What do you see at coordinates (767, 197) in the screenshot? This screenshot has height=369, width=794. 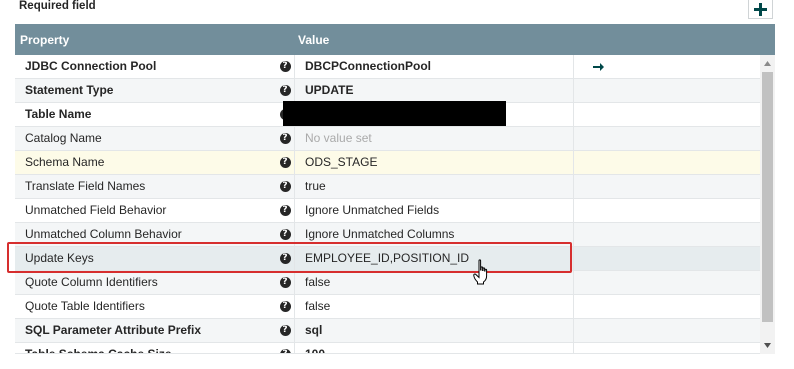 I see `scrollbar-thumb` at bounding box center [767, 197].